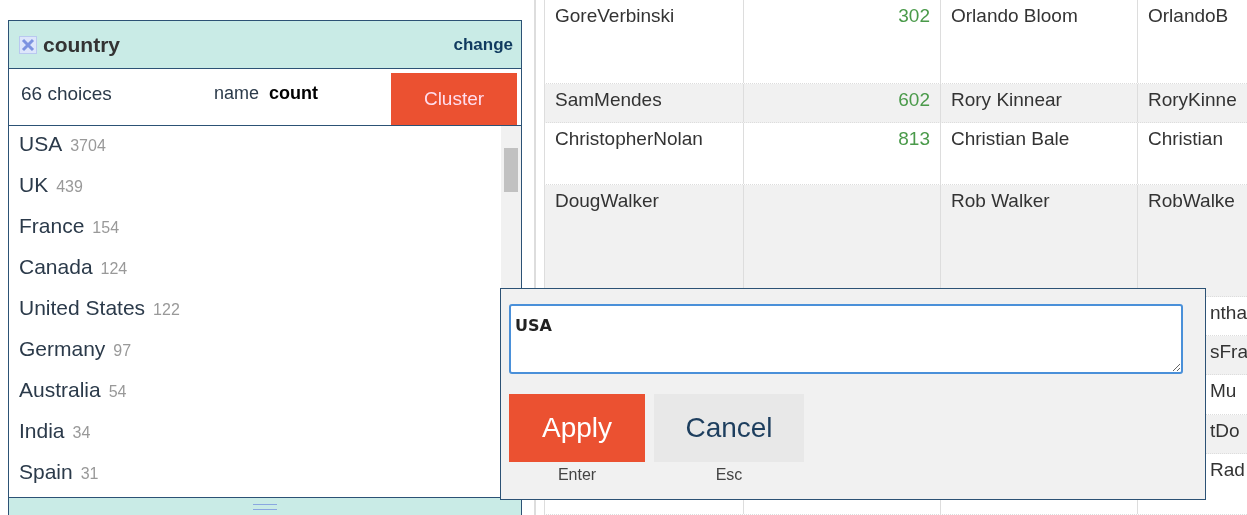 The height and width of the screenshot is (515, 1247). Describe the element at coordinates (82, 44) in the screenshot. I see `facet-title: country` at that location.